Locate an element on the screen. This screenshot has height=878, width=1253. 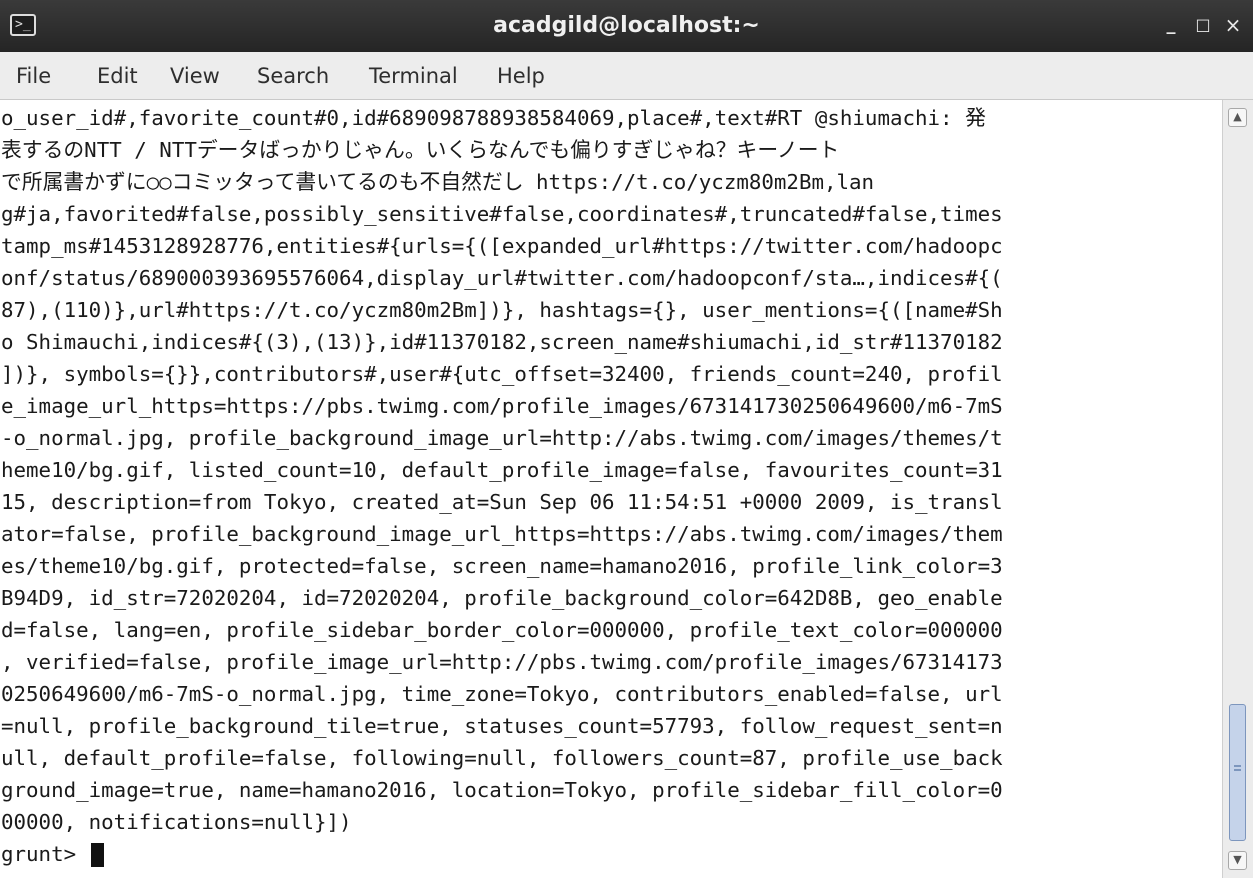
menu-edit: Edit is located at coordinates (117, 76).